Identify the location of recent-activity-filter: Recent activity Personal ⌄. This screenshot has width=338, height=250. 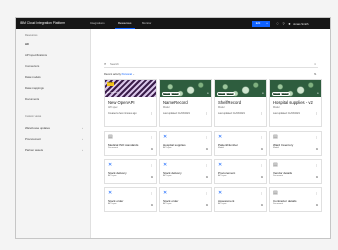
(119, 74).